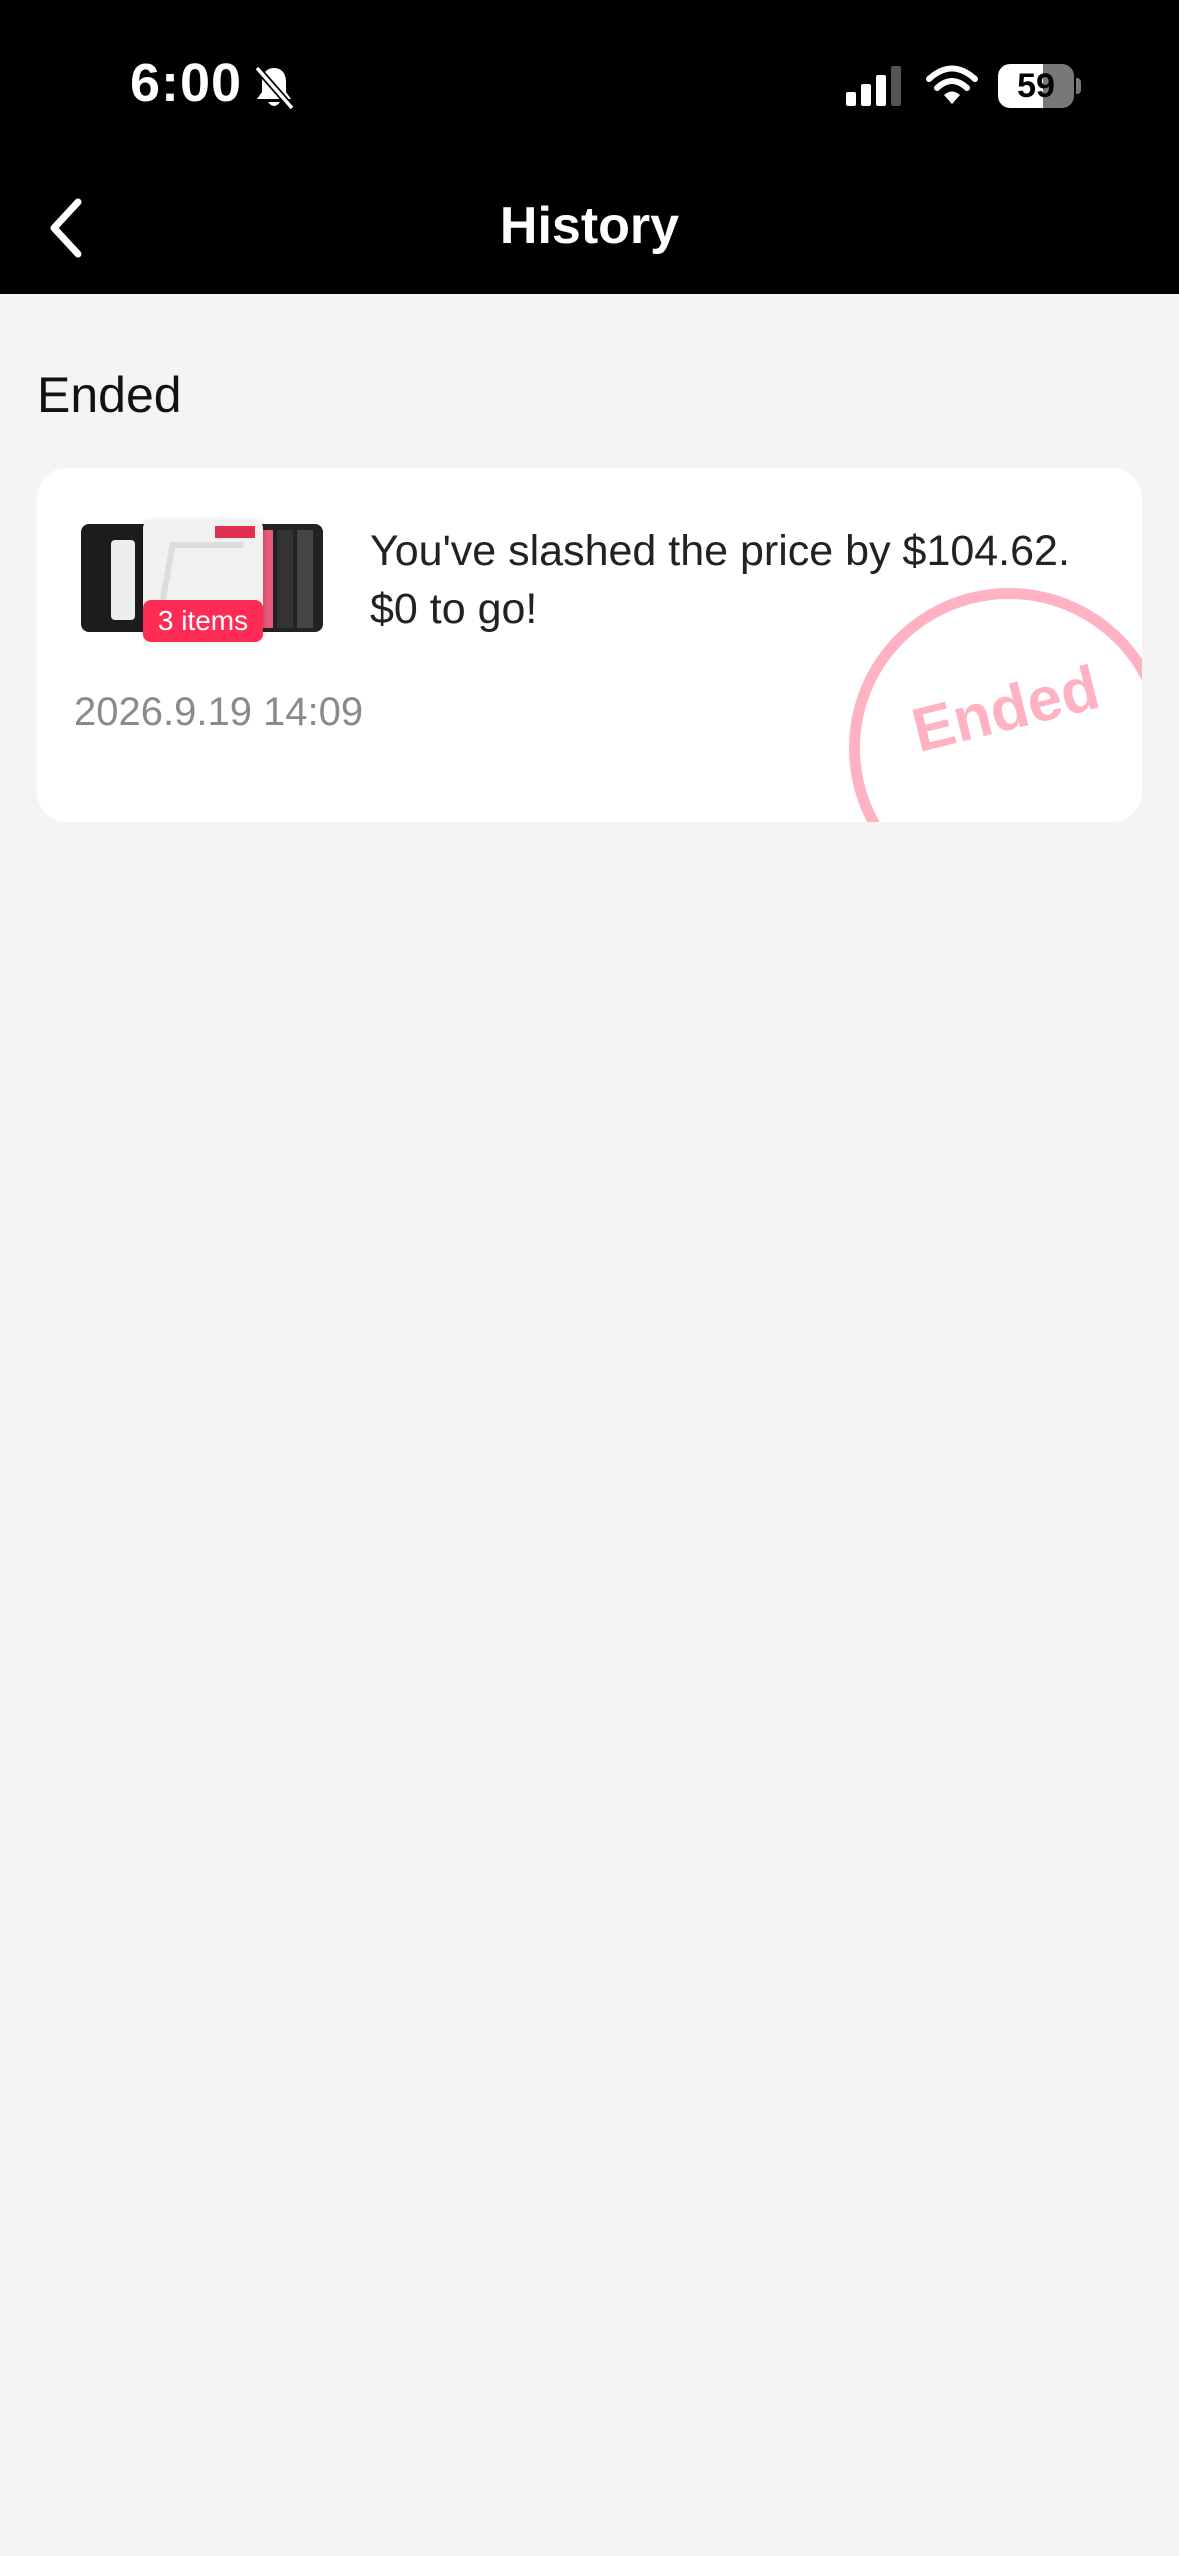 The height and width of the screenshot is (2556, 1179). What do you see at coordinates (219, 712) in the screenshot?
I see `card-date: 2026.9.19 14:09` at bounding box center [219, 712].